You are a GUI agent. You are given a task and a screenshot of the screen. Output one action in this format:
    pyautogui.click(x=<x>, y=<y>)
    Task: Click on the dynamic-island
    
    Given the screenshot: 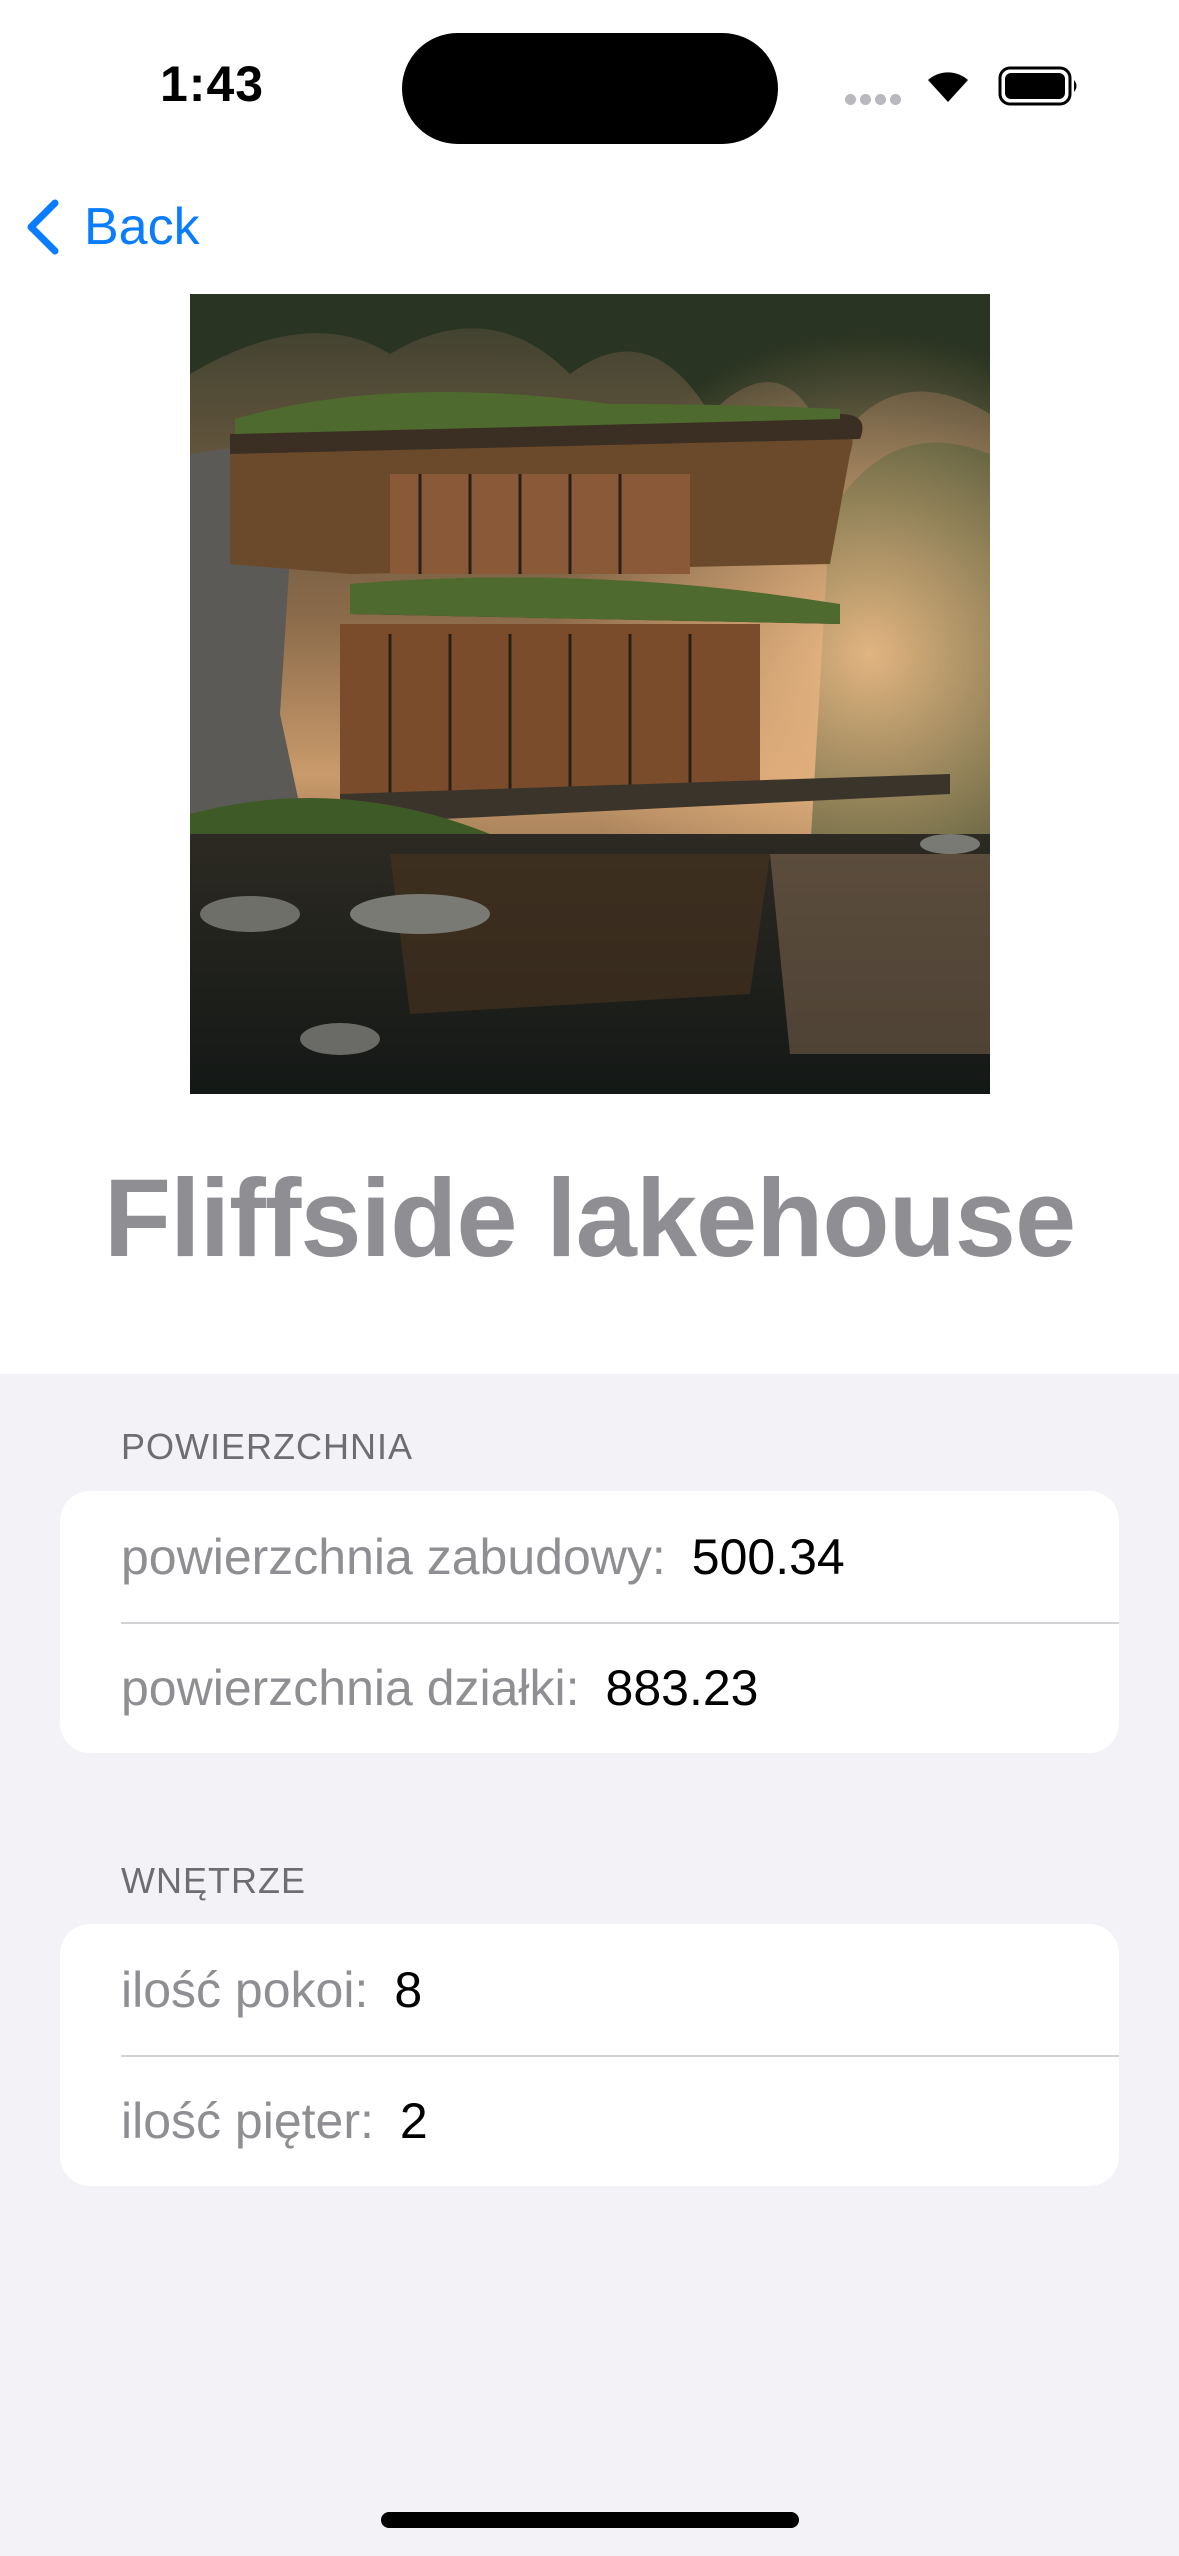 What is the action you would take?
    pyautogui.click(x=590, y=88)
    